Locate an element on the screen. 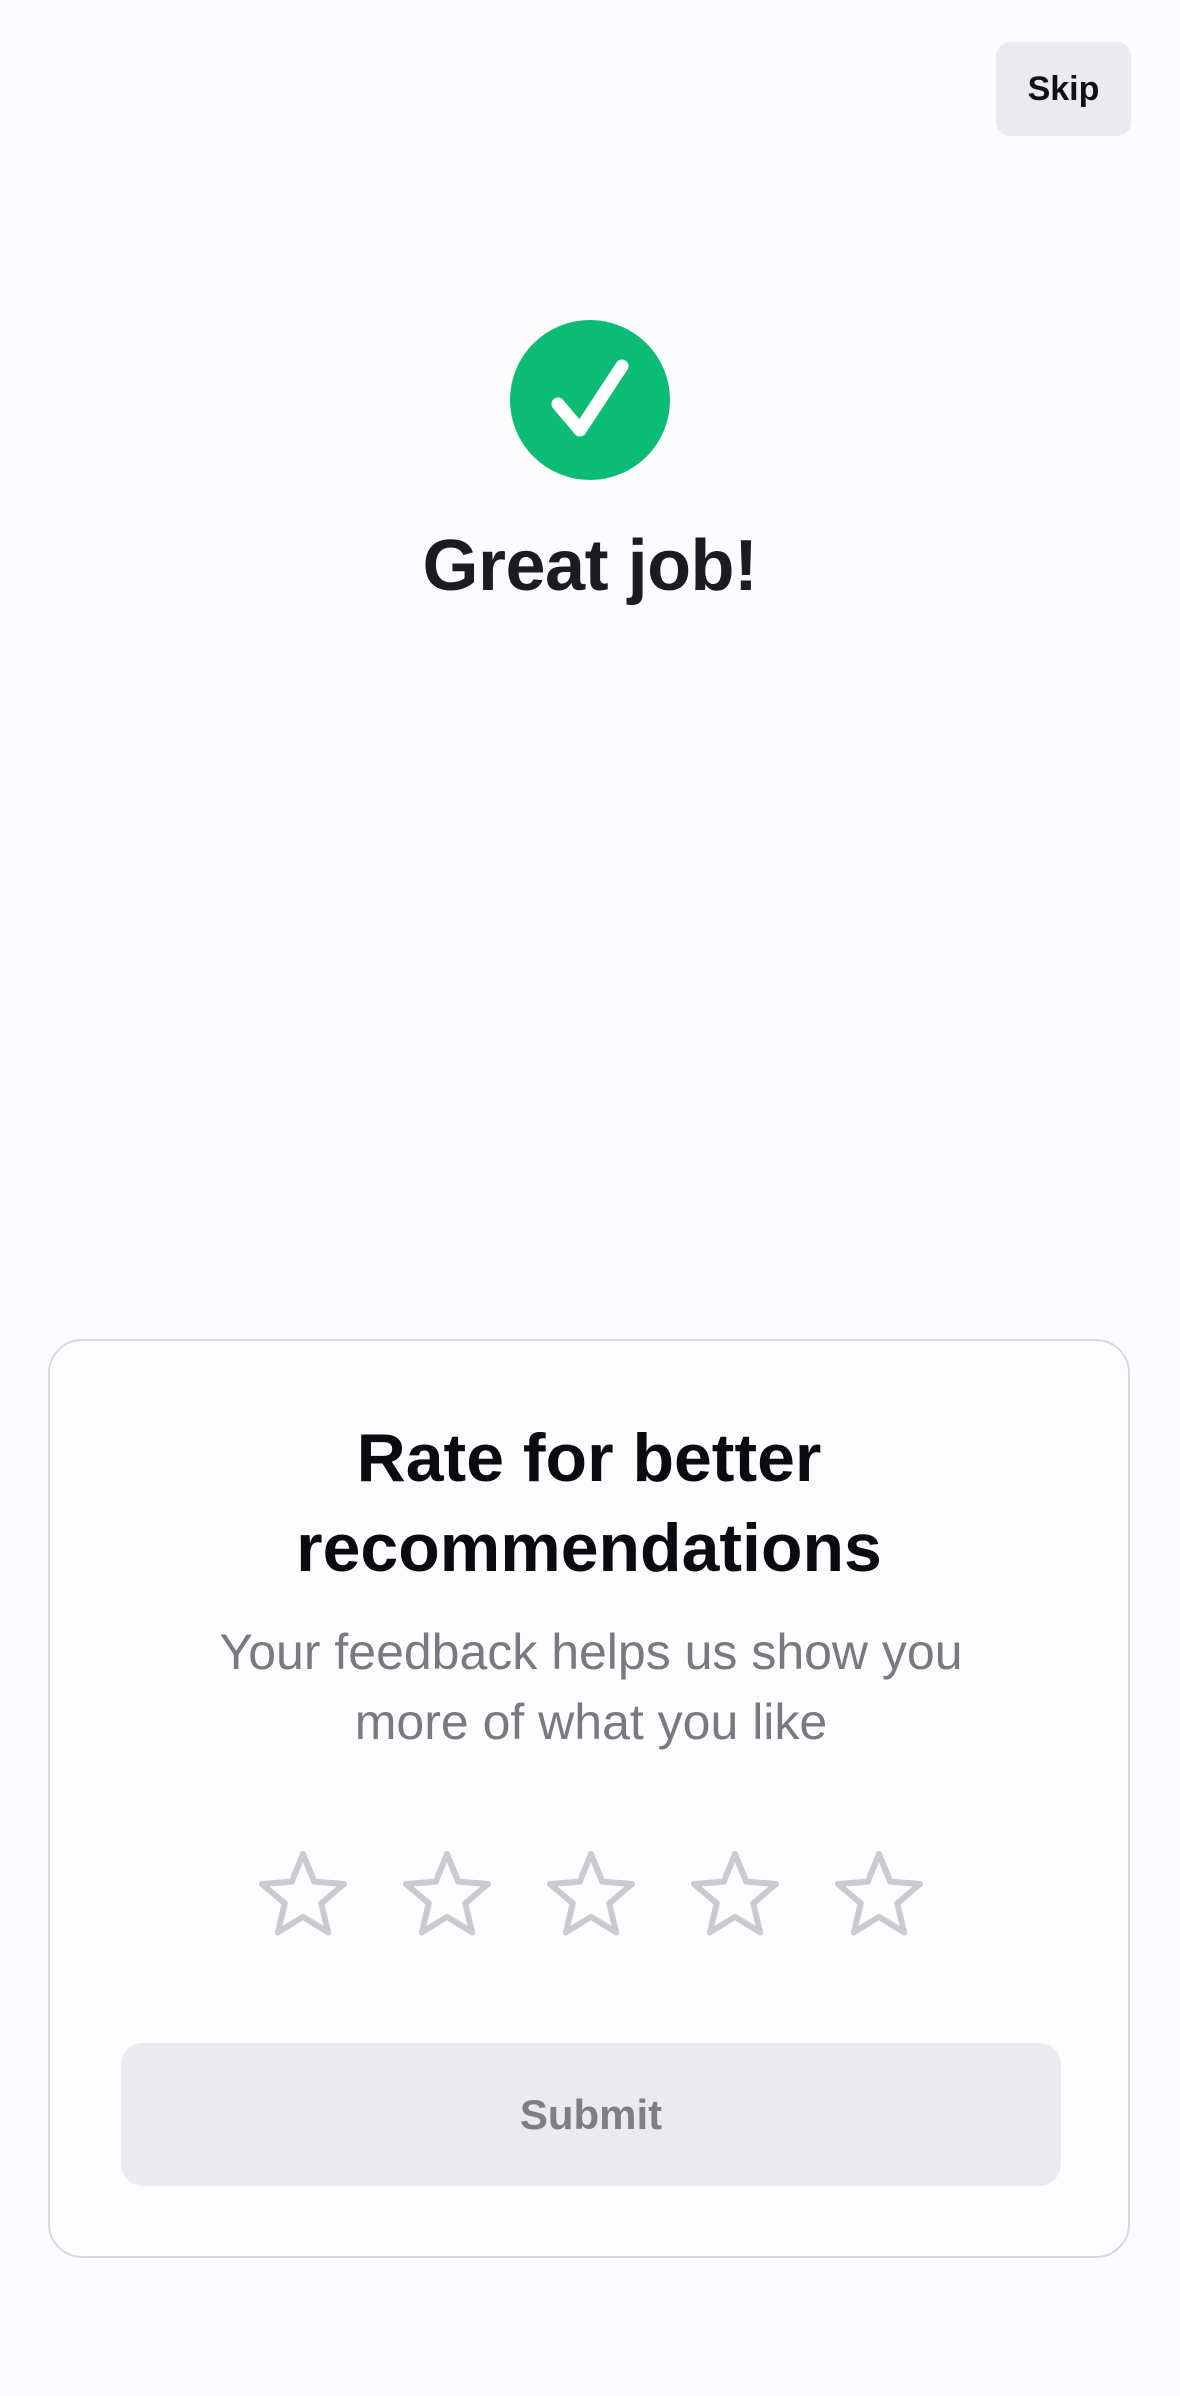 The width and height of the screenshot is (1180, 2396). card-title-line-1: Rate for better is located at coordinates (589, 1458).